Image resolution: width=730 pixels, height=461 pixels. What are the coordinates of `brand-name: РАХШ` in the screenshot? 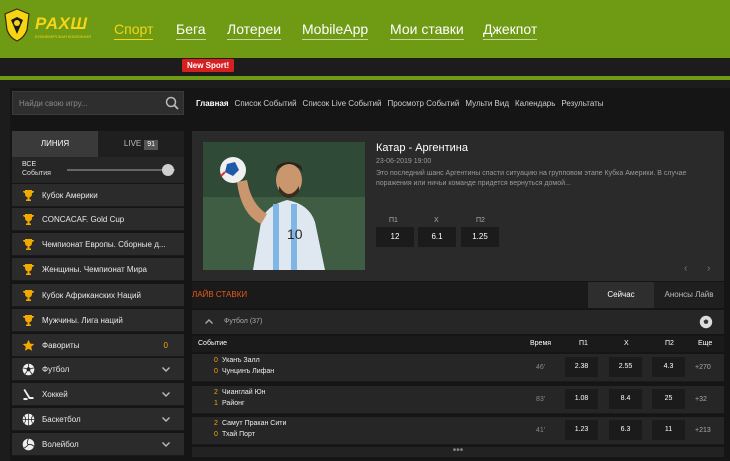 It's located at (61, 23).